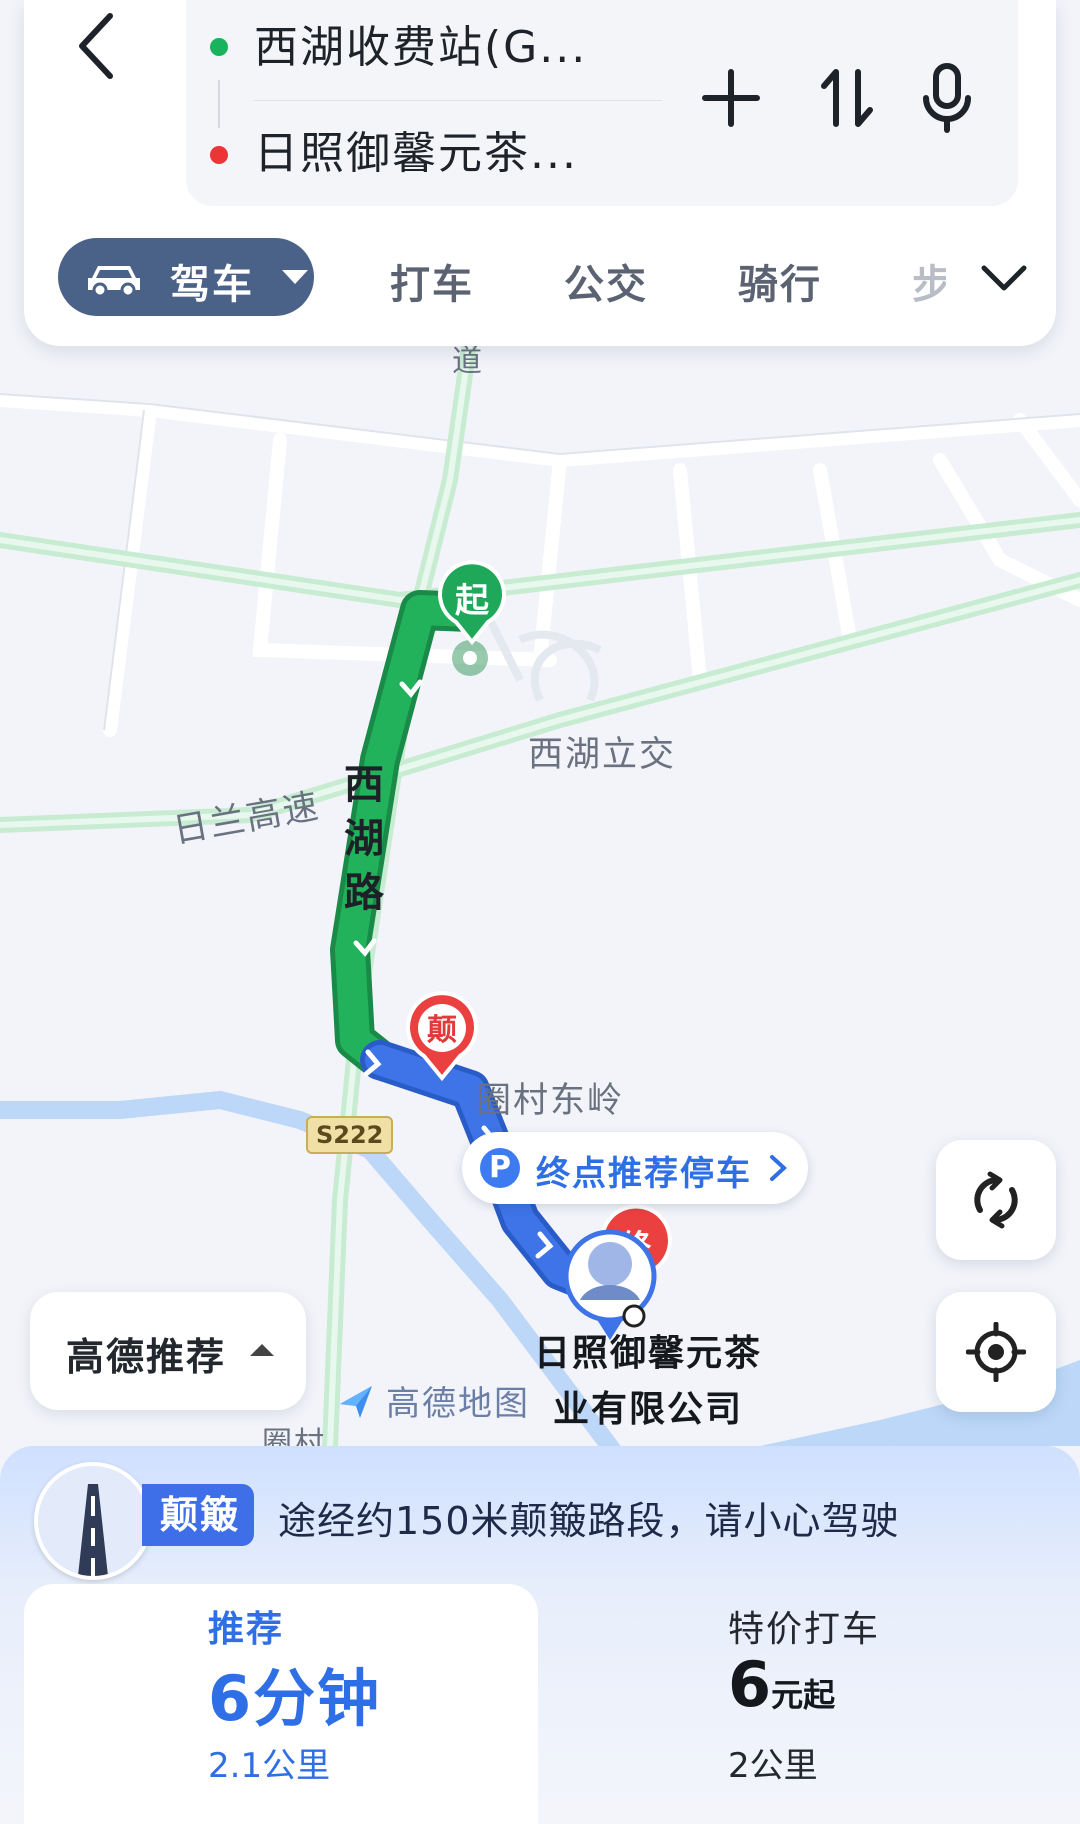  What do you see at coordinates (114, 282) in the screenshot?
I see `car-icon` at bounding box center [114, 282].